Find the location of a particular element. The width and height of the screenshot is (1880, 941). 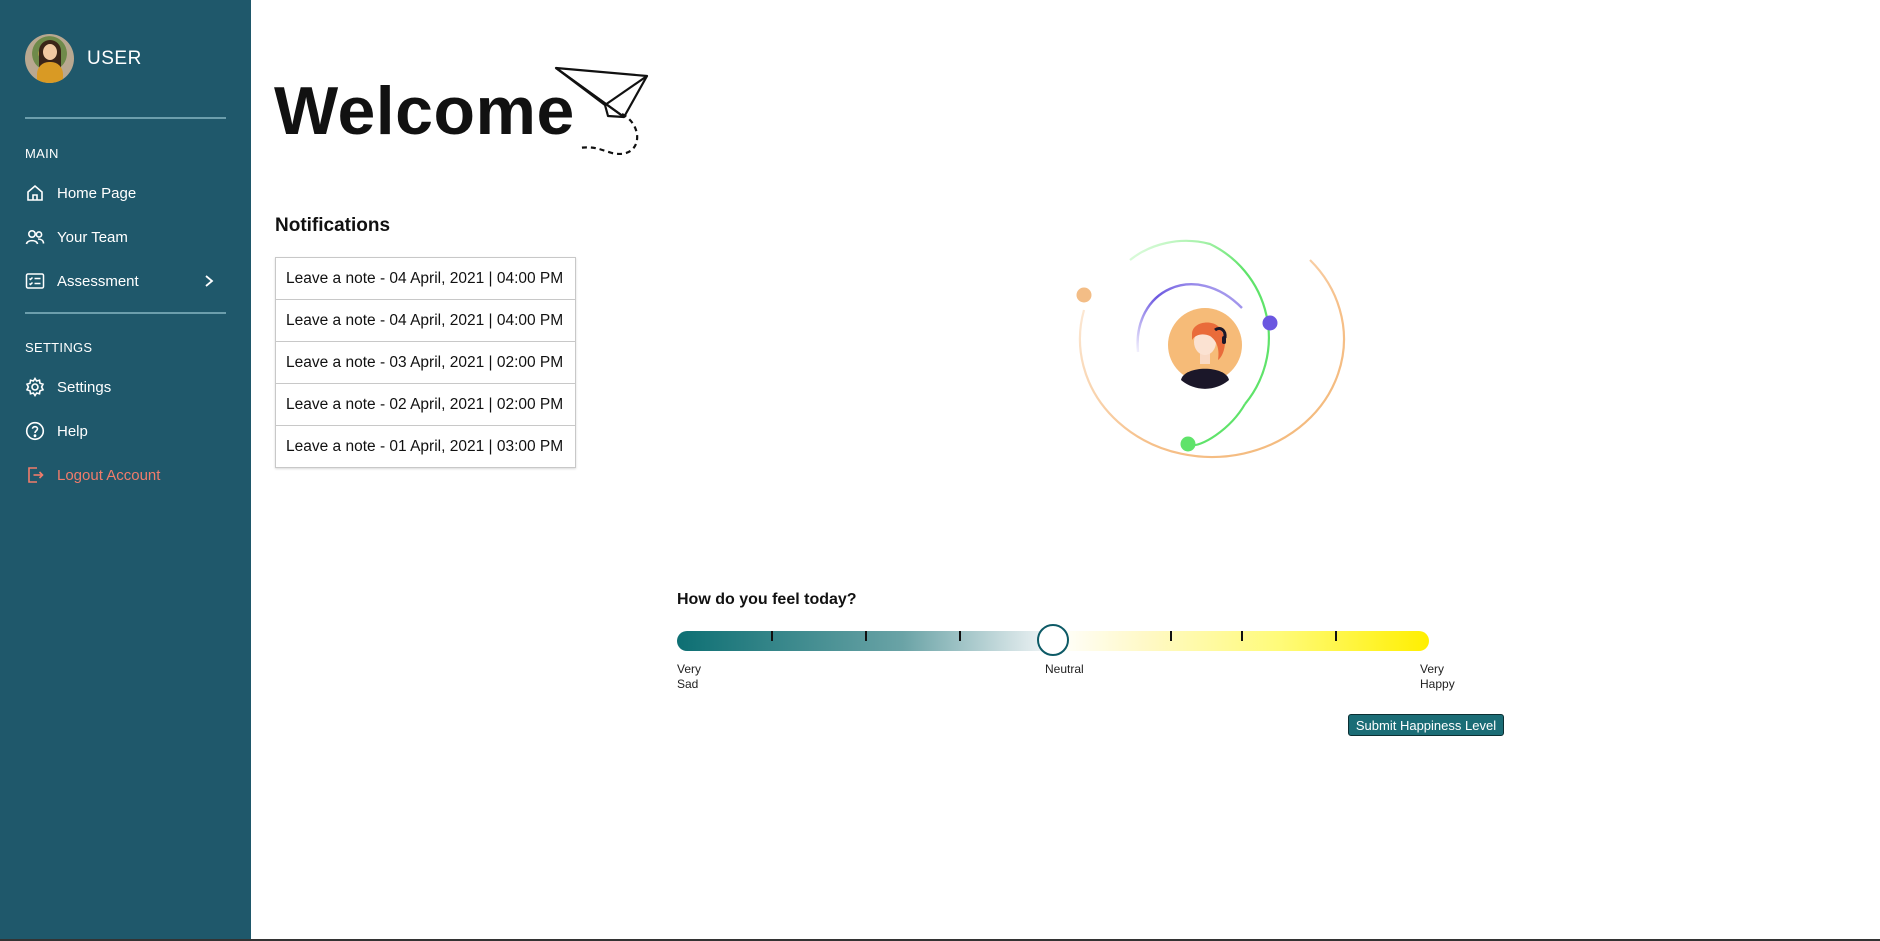

help-icon is located at coordinates (35, 431).